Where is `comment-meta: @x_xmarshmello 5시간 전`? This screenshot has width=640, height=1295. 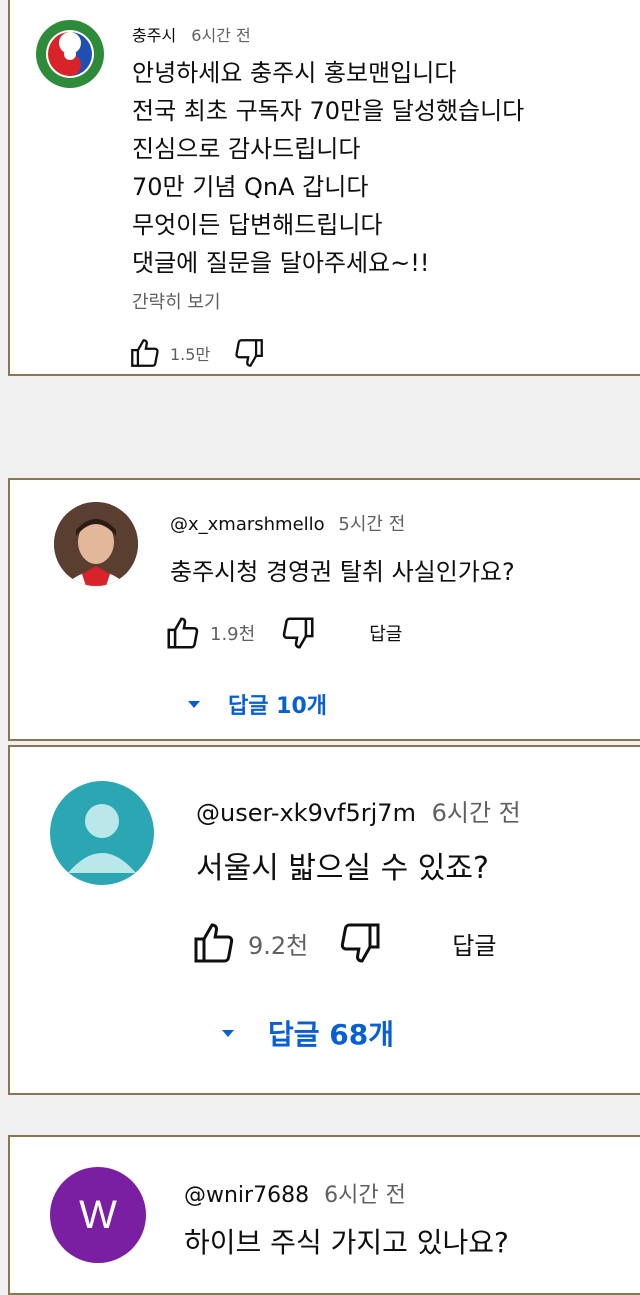 comment-meta: @x_xmarshmello 5시간 전 is located at coordinates (287, 523).